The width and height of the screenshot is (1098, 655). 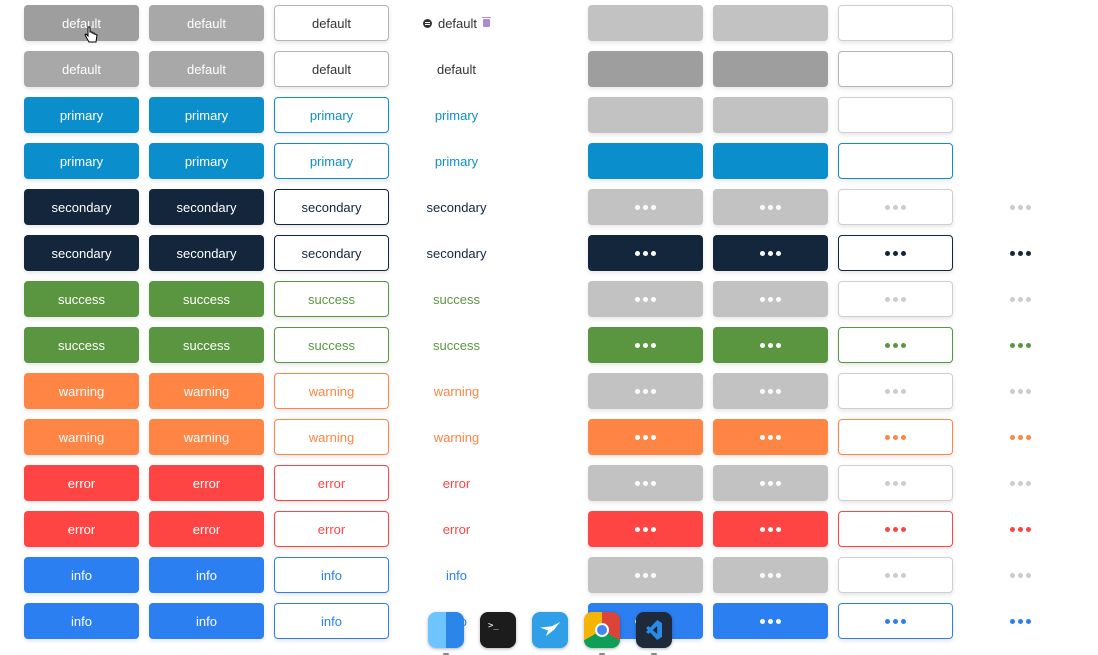 What do you see at coordinates (1020, 253) in the screenshot?
I see `secondary-icon-text-button` at bounding box center [1020, 253].